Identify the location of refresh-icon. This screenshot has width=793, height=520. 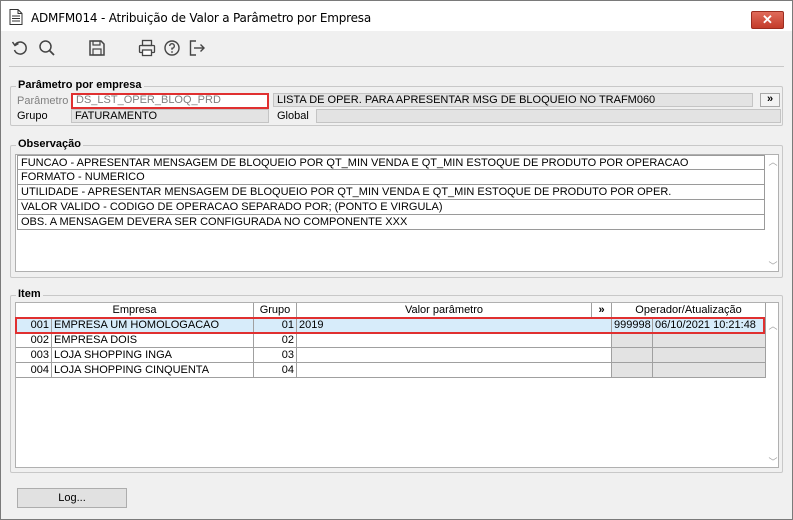
(20, 48).